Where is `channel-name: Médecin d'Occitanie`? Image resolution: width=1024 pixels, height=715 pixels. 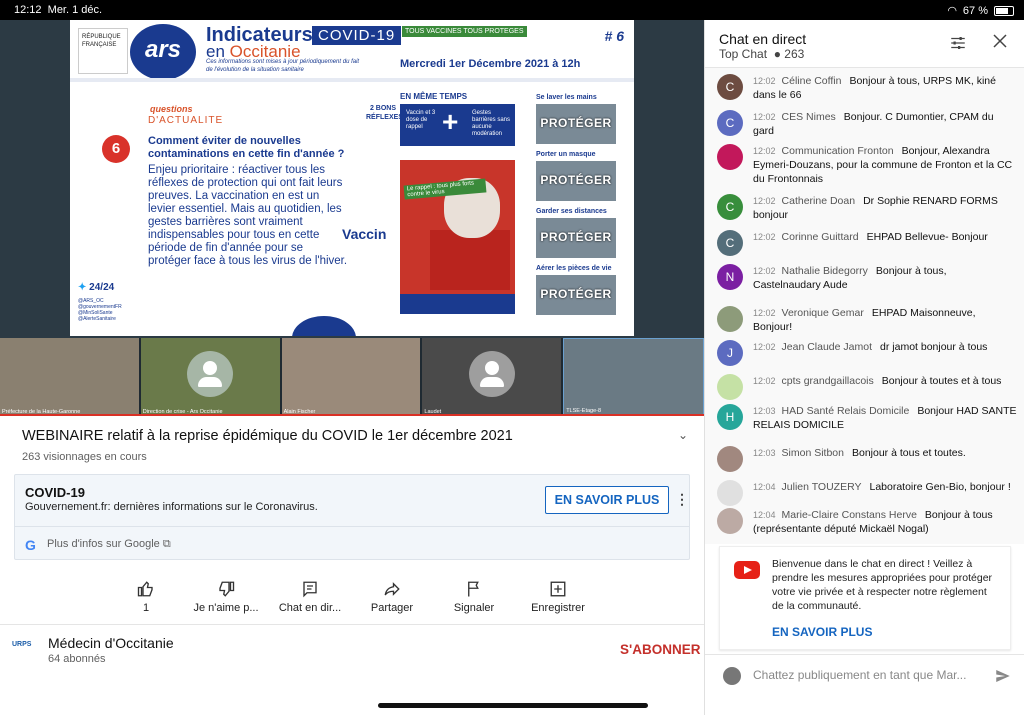 channel-name: Médecin d'Occitanie is located at coordinates (111, 643).